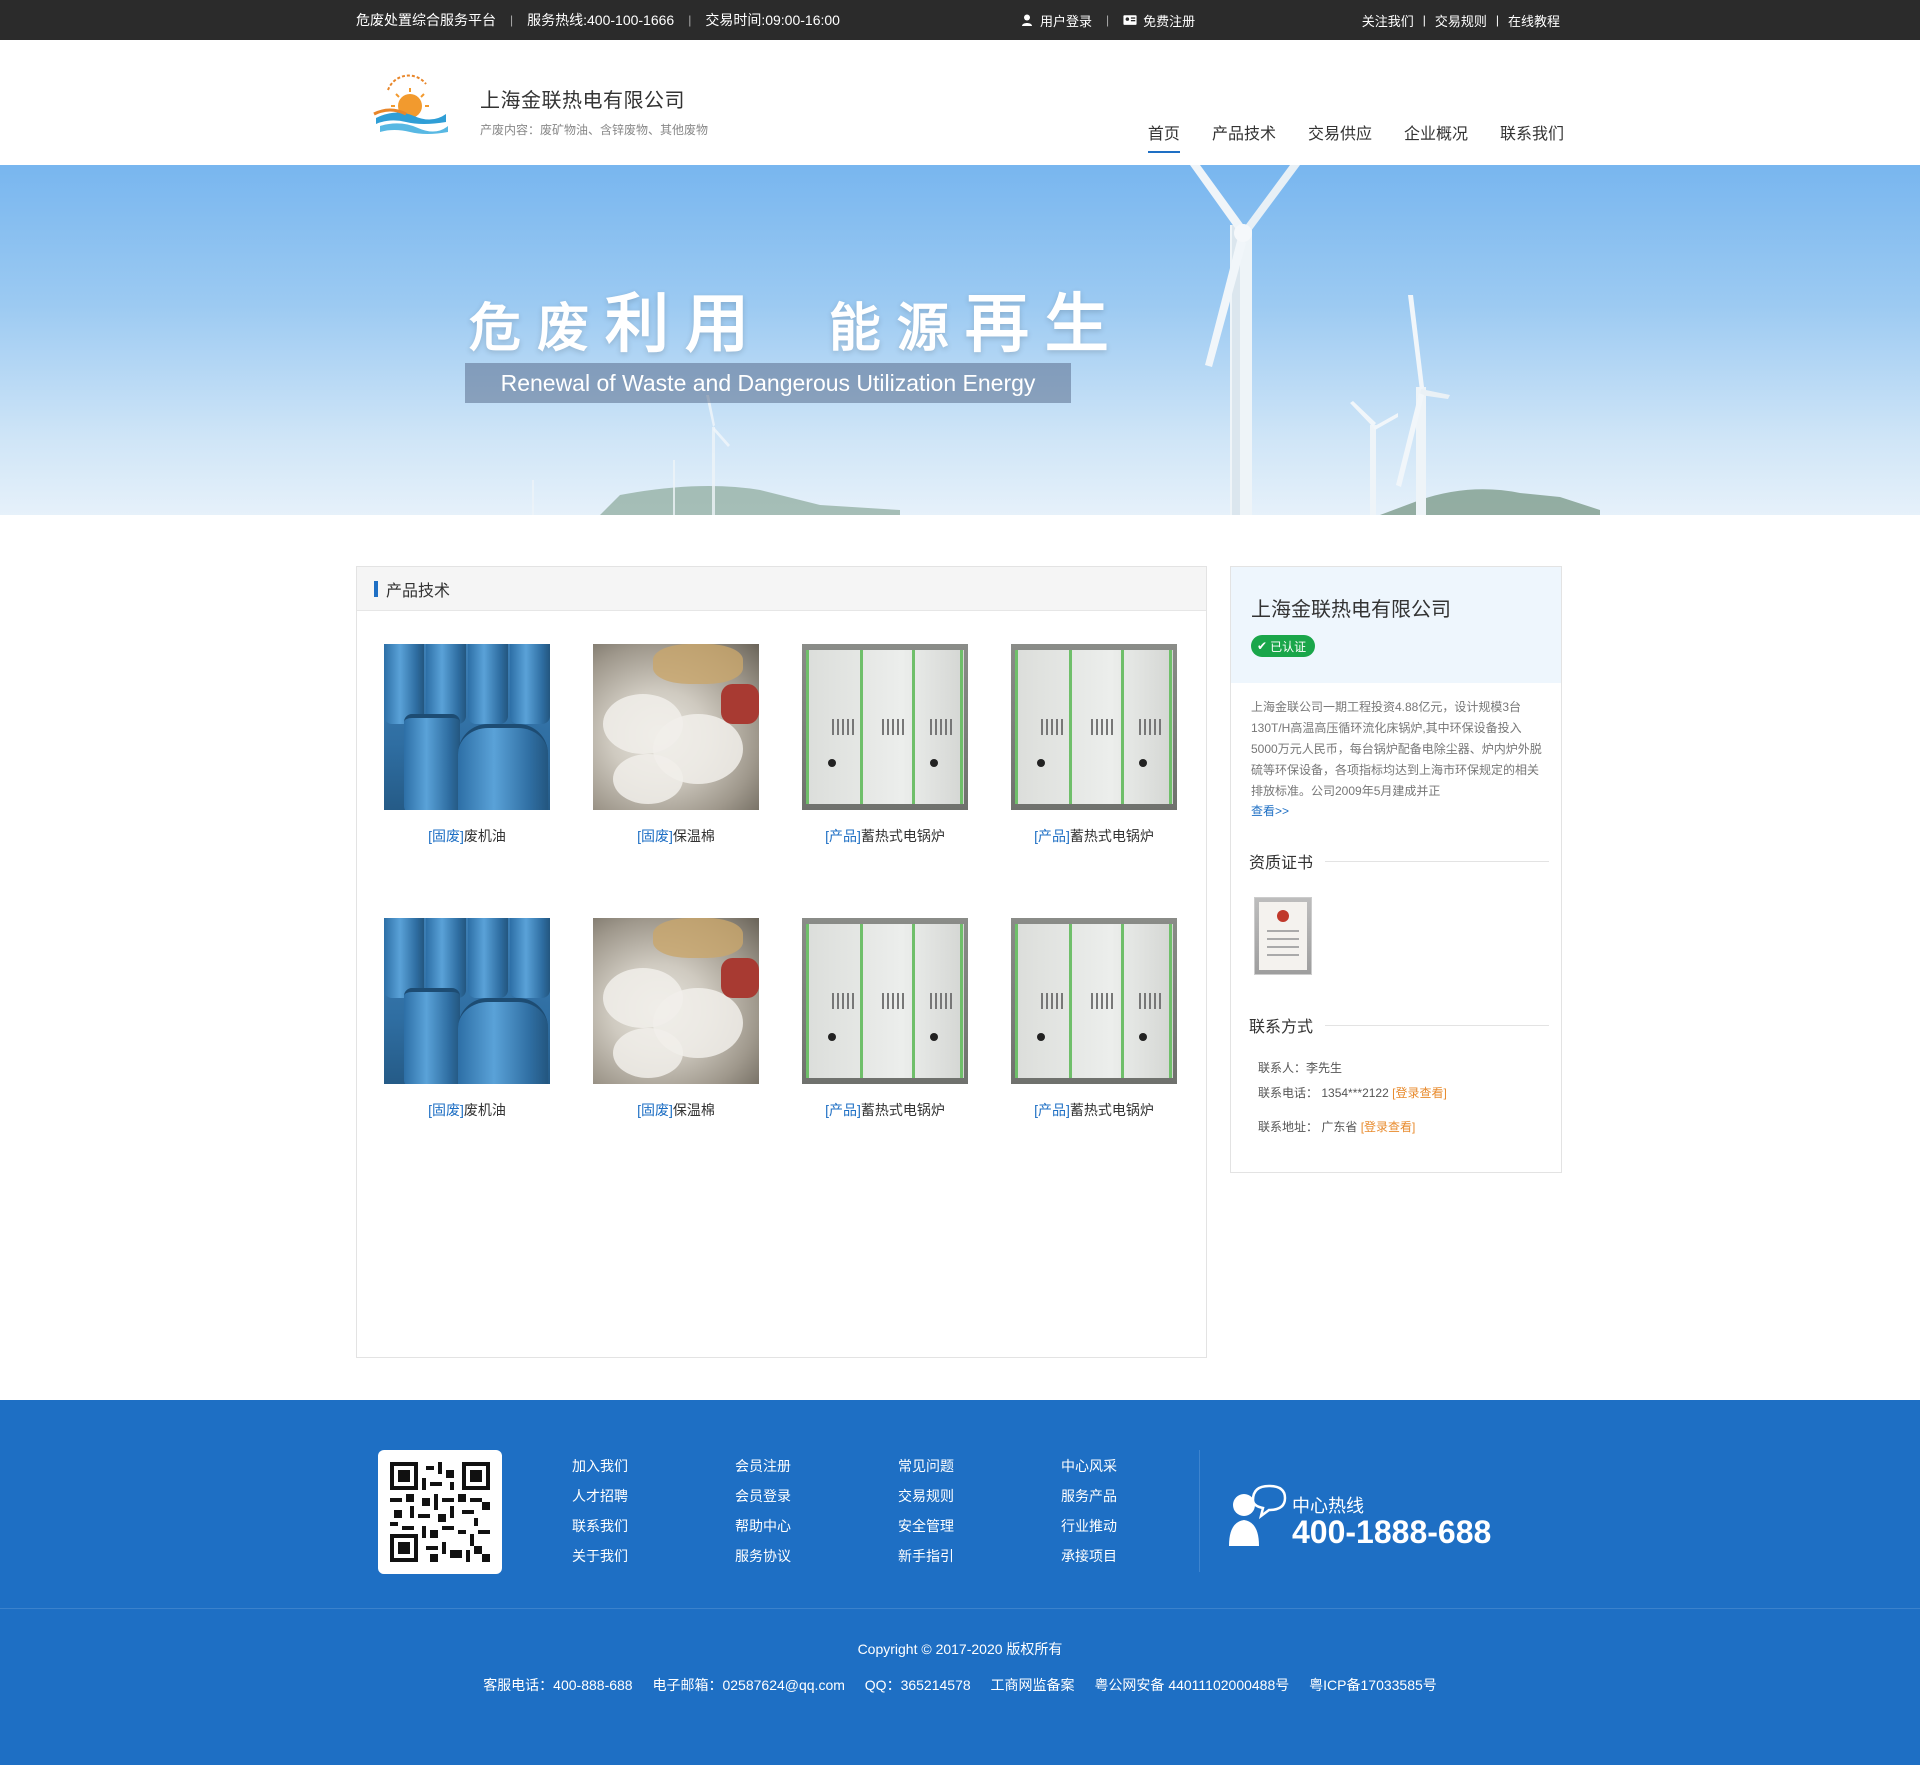 The image size is (1920, 1765). What do you see at coordinates (1163, 136) in the screenshot?
I see `nav-item-home: 首页` at bounding box center [1163, 136].